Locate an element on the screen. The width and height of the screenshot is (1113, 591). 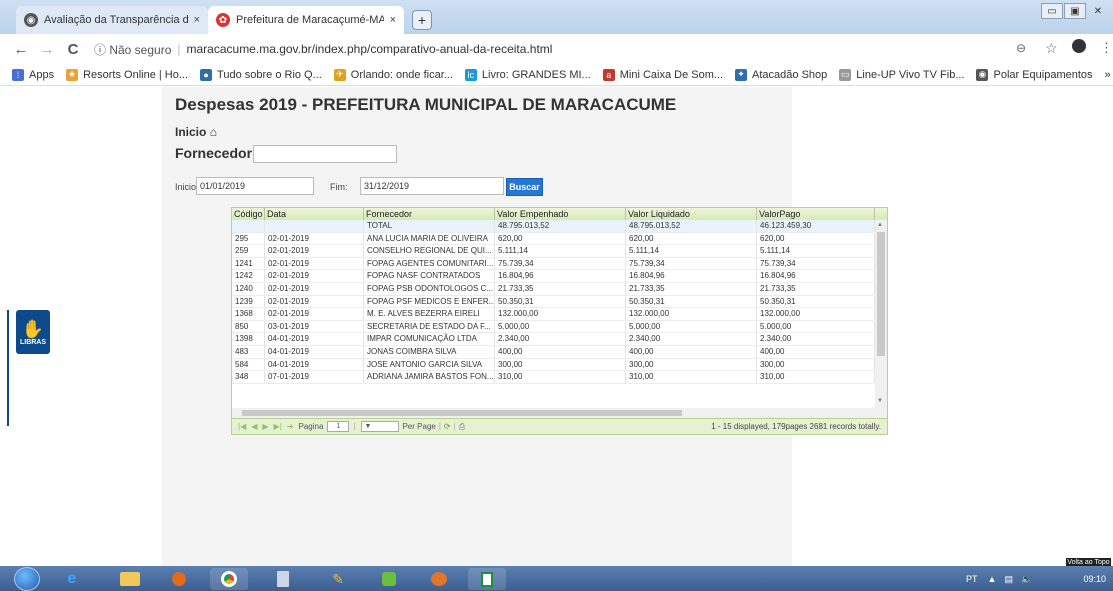
cell-liquidado: 2.340,00 is located at coordinates (691, 339).